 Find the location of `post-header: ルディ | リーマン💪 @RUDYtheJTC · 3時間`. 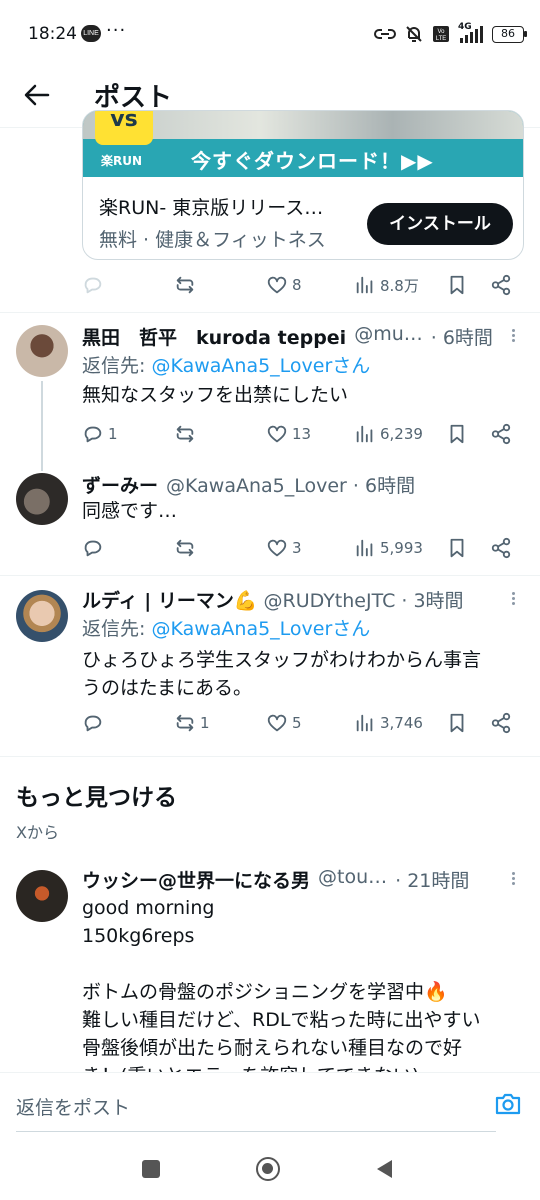

post-header: ルディ | リーマン💪 @RUDYtheJTC · 3時間 is located at coordinates (292, 601).